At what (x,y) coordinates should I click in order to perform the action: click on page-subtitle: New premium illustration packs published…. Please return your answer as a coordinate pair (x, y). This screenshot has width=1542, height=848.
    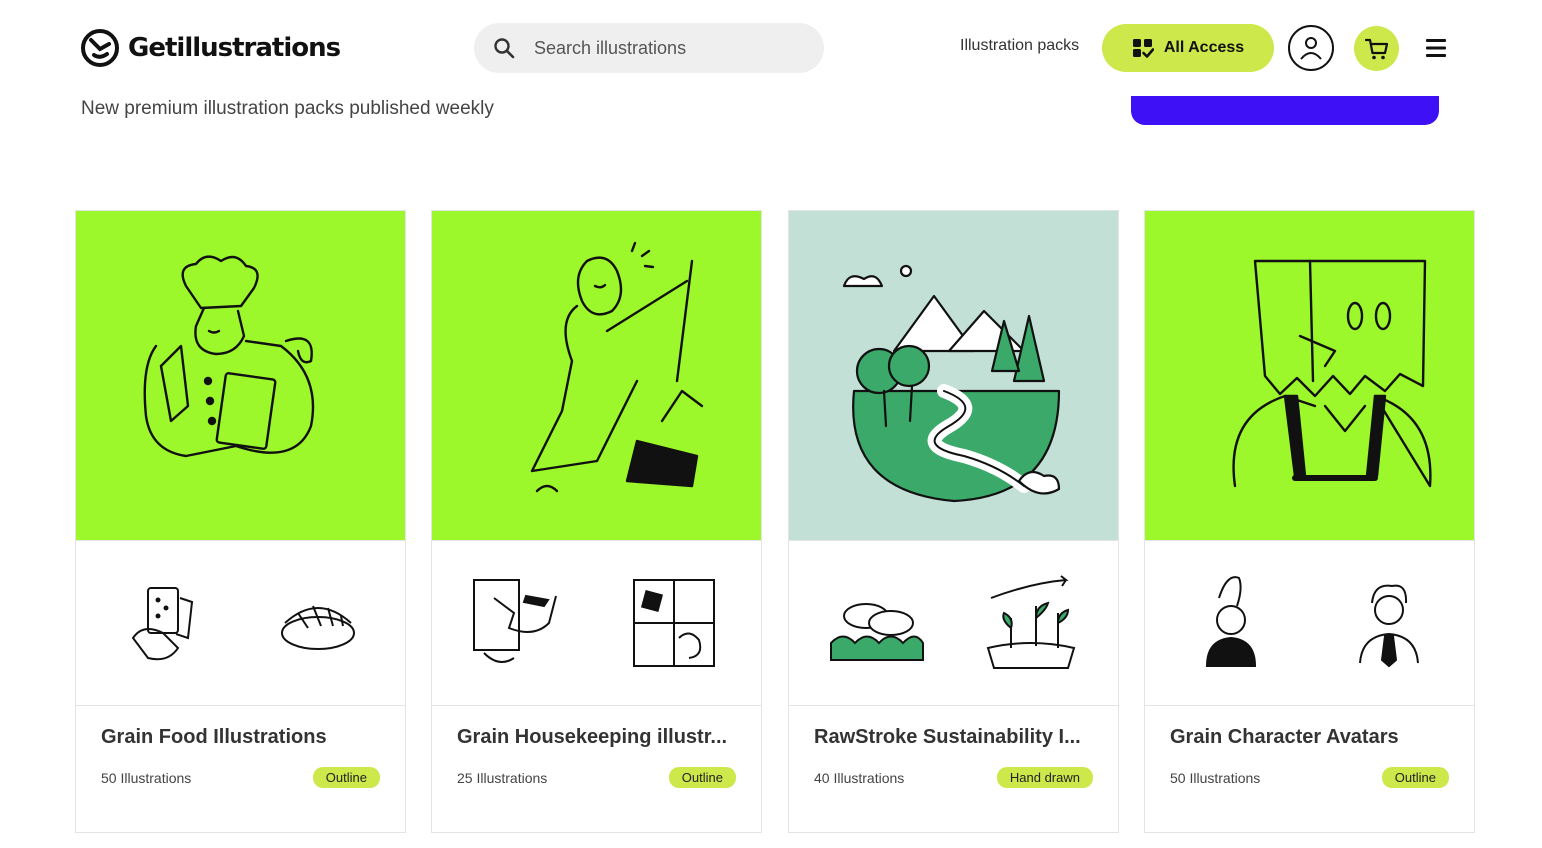
    Looking at the image, I should click on (287, 108).